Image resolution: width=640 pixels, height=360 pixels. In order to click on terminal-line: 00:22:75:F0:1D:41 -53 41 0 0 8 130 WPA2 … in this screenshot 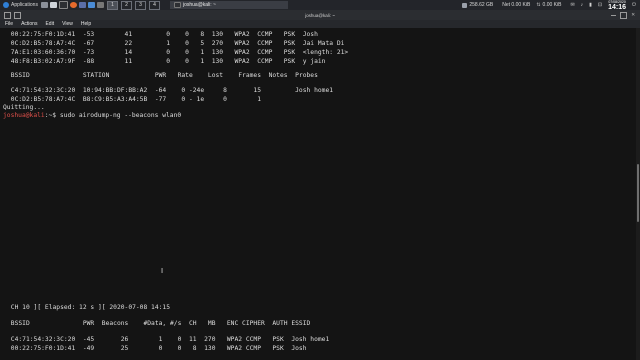, I will do `click(162, 34)`.